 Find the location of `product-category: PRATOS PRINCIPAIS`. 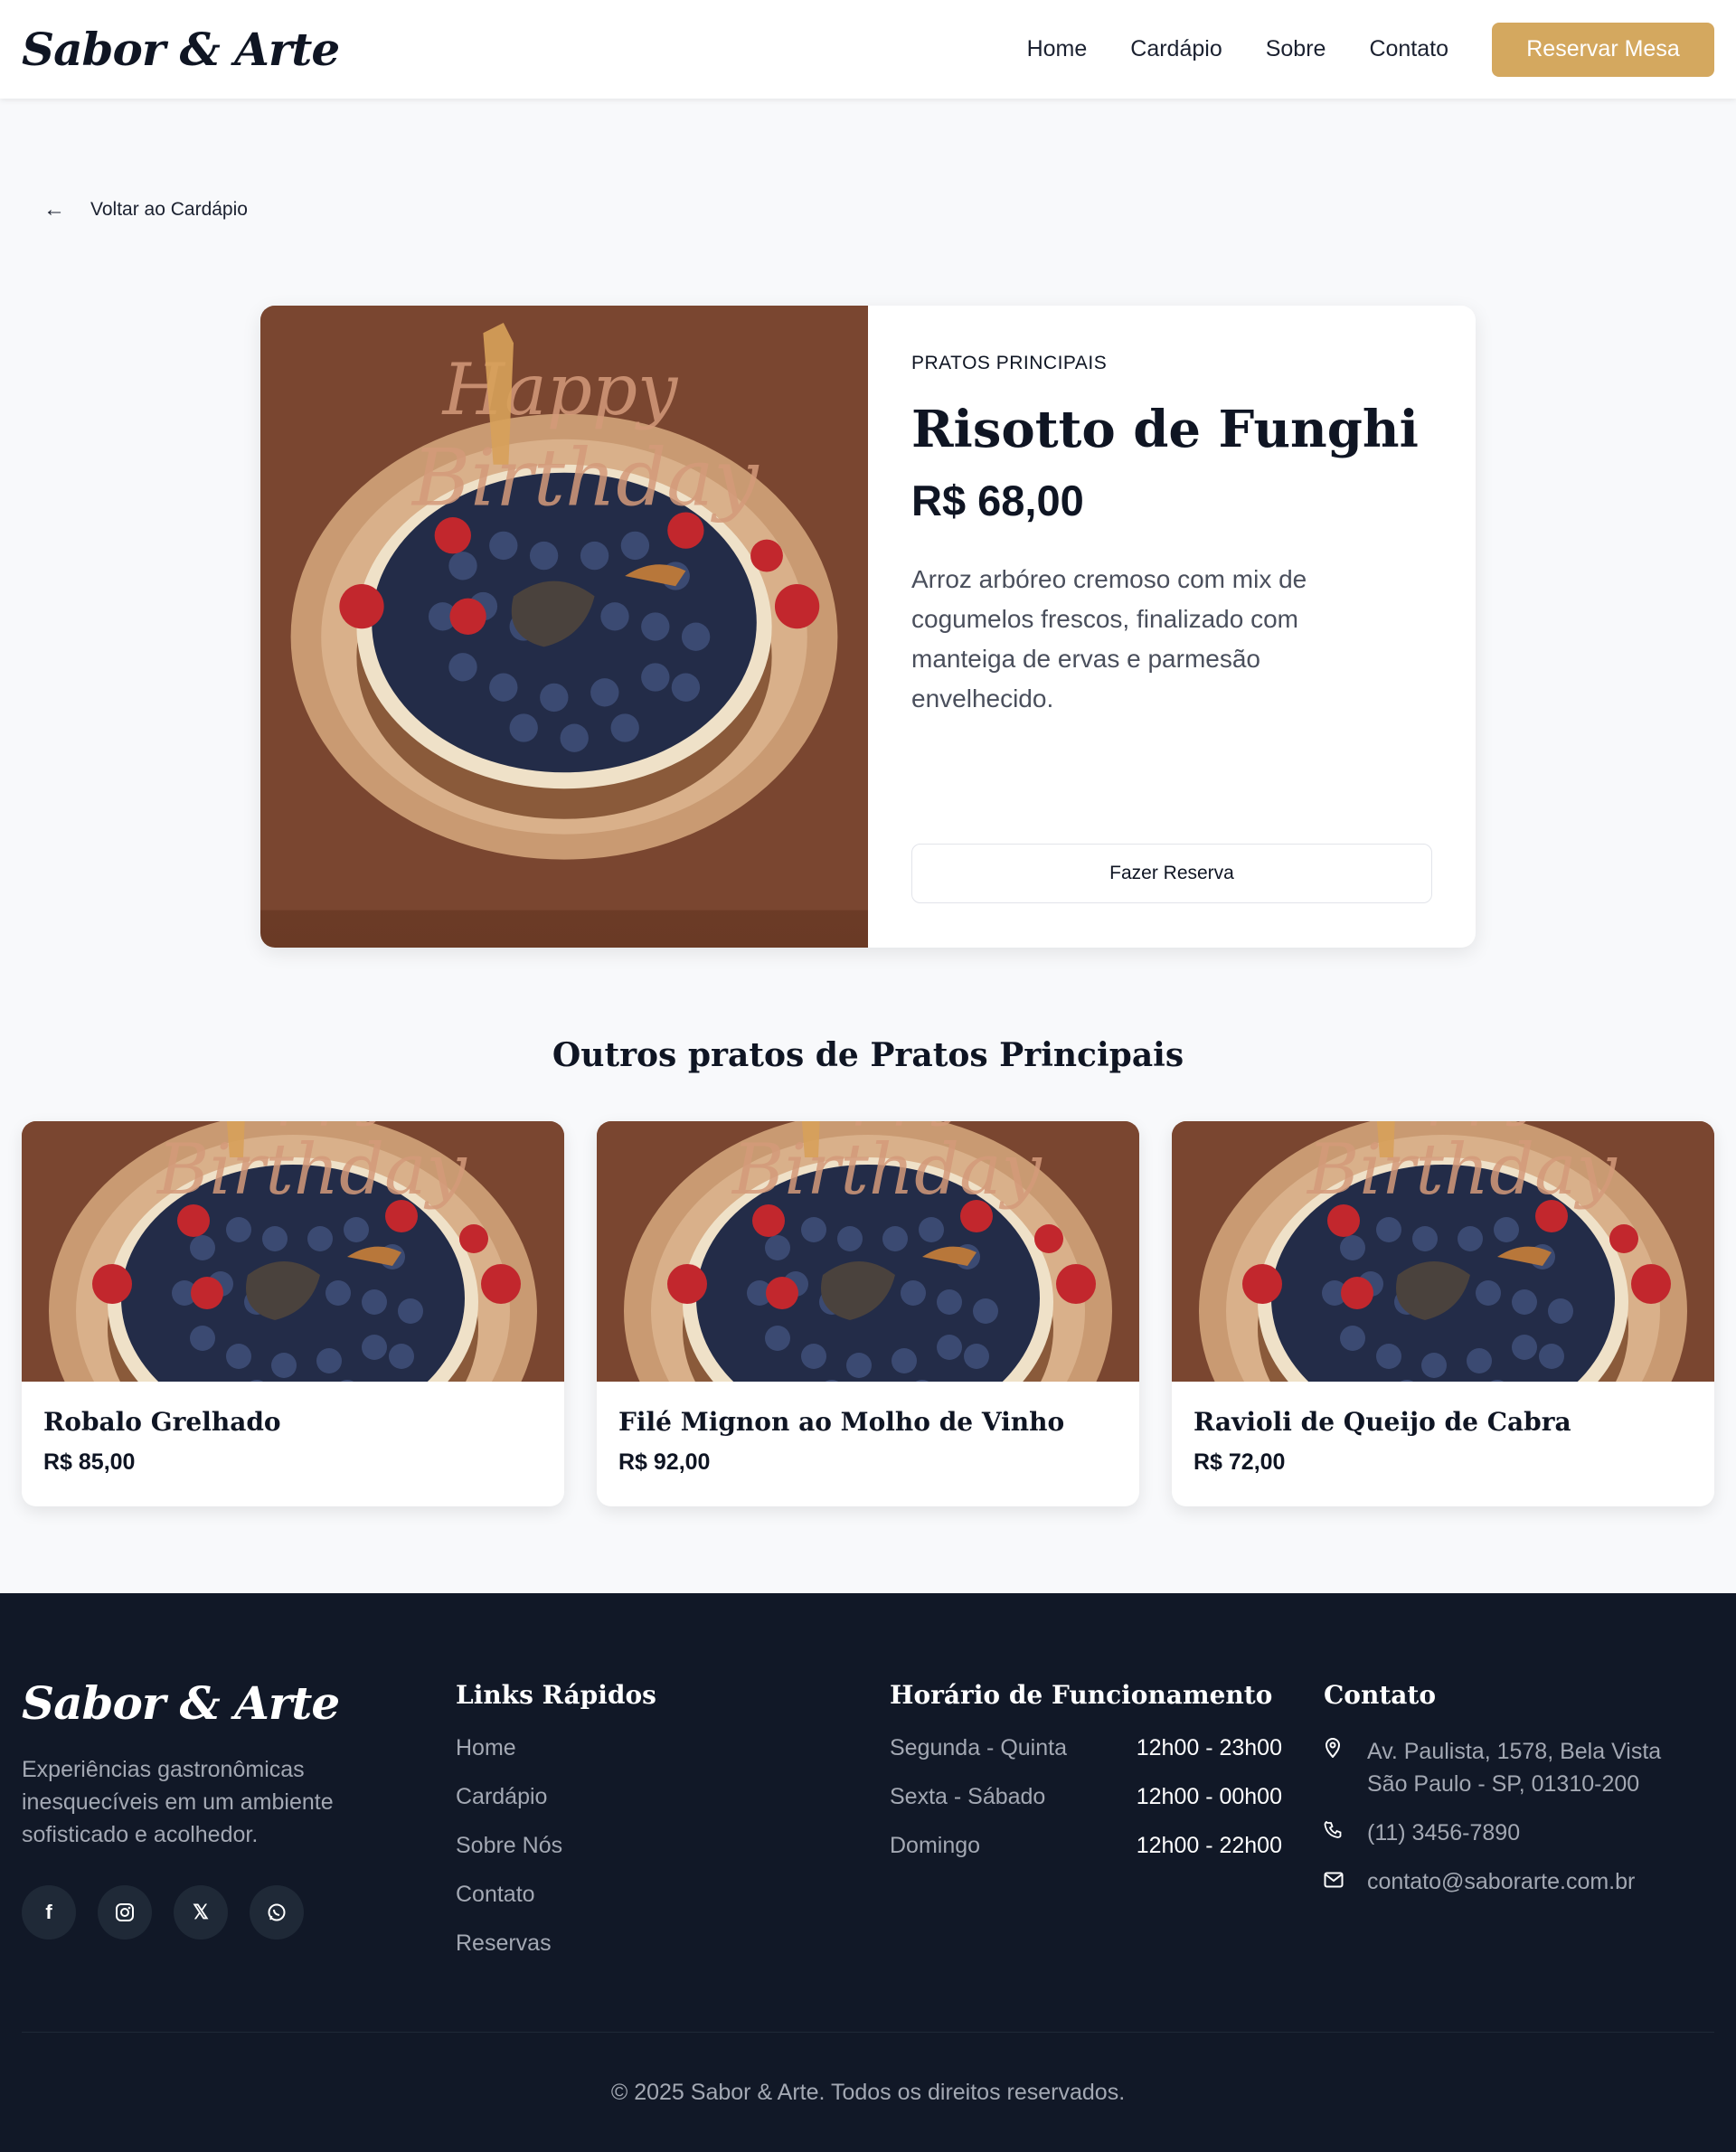

product-category: PRATOS PRINCIPAIS is located at coordinates (1010, 363).